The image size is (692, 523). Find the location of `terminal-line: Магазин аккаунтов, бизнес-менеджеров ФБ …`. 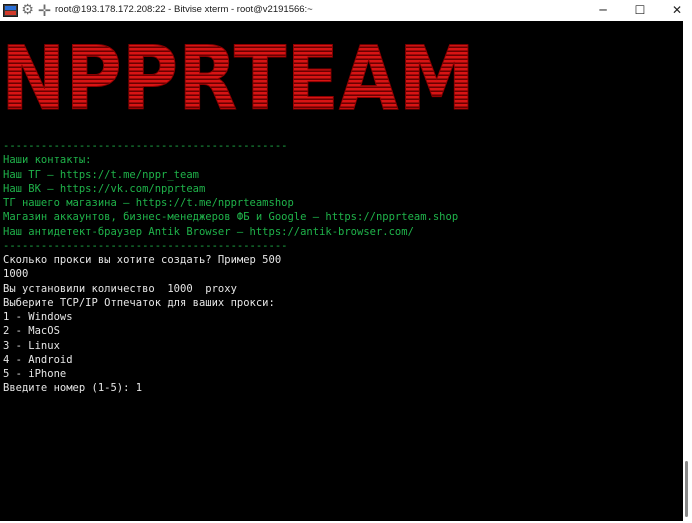

terminal-line: Магазин аккаунтов, бизнес-менеджеров ФБ … is located at coordinates (231, 217).